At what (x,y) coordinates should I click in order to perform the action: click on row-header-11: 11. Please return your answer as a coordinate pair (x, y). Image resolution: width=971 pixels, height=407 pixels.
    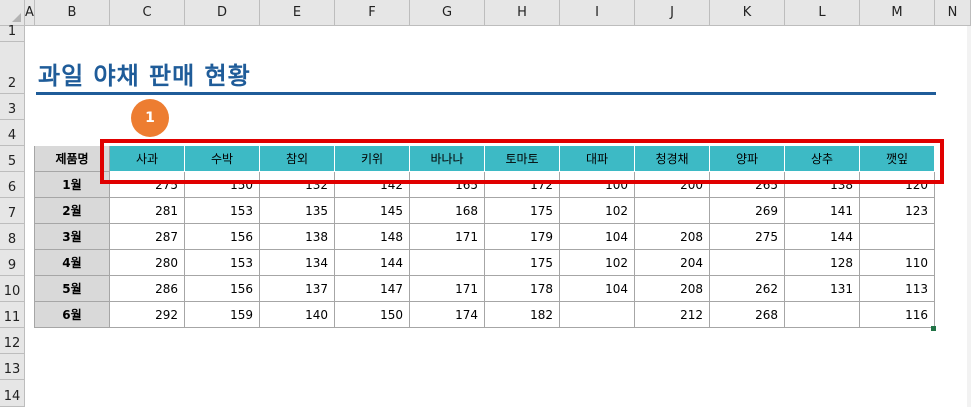
    Looking at the image, I should click on (12, 315).